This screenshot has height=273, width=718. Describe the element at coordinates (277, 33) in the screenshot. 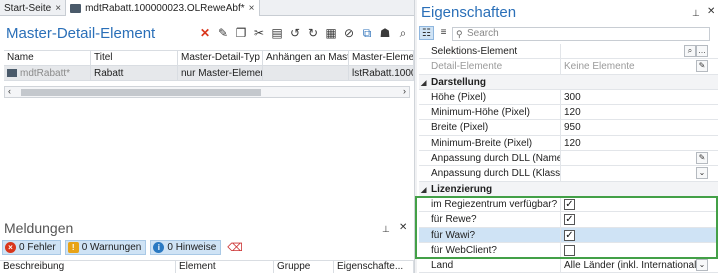

I see `paste-icon: ▤` at that location.